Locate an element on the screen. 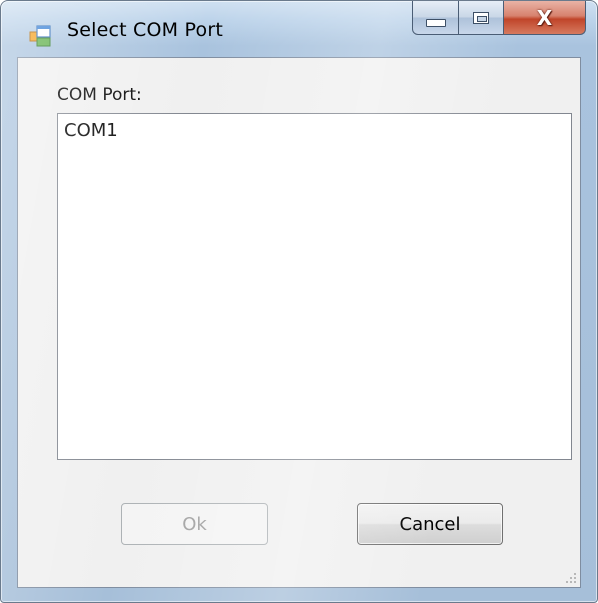 Image resolution: width=598 pixels, height=603 pixels. resize-grip-icon is located at coordinates (571, 578).